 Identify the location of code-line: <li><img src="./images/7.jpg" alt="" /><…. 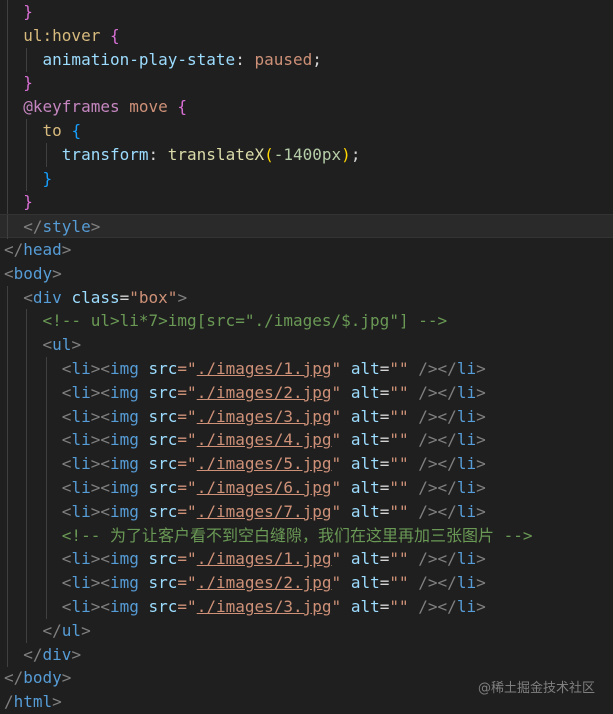
(306, 511).